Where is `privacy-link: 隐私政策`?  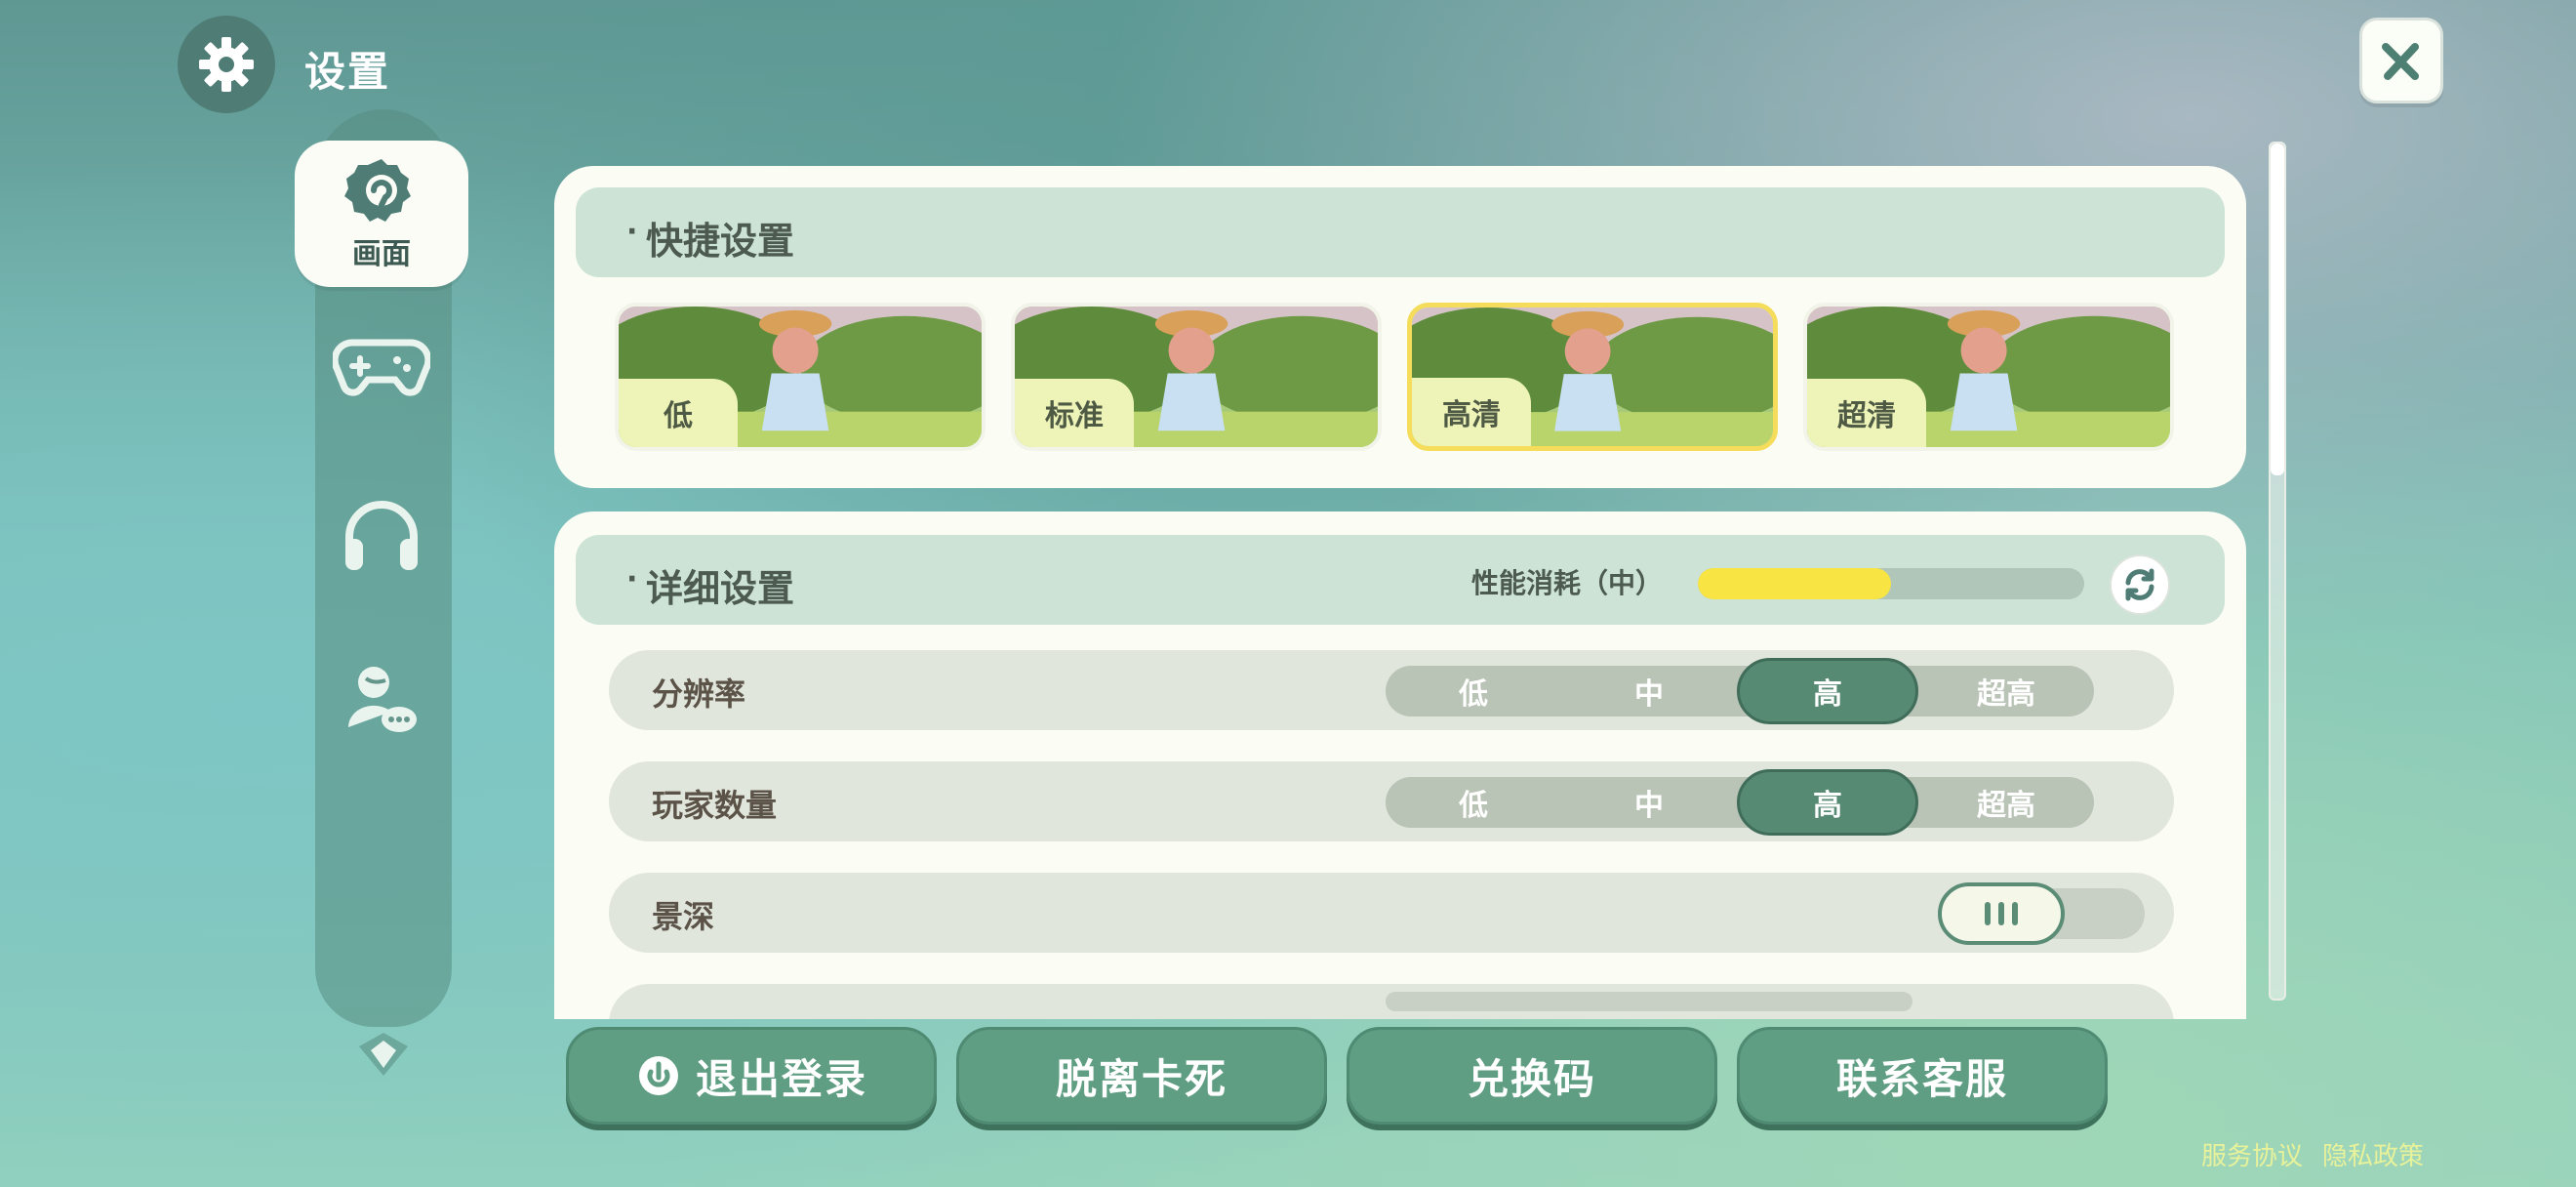 privacy-link: 隐私政策 is located at coordinates (2373, 1154).